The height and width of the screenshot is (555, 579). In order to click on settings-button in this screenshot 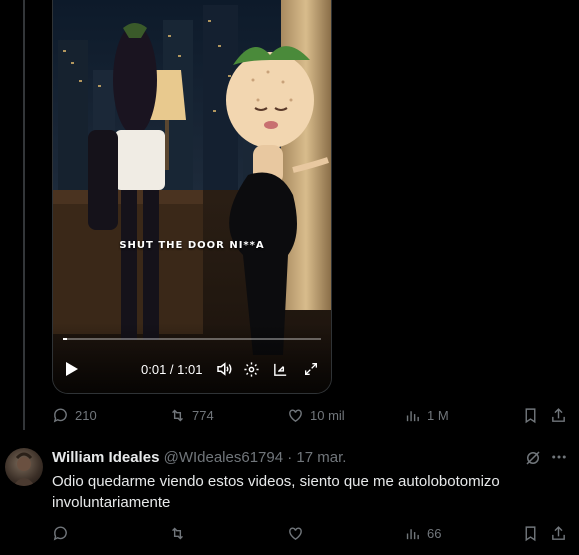, I will do `click(251, 369)`.